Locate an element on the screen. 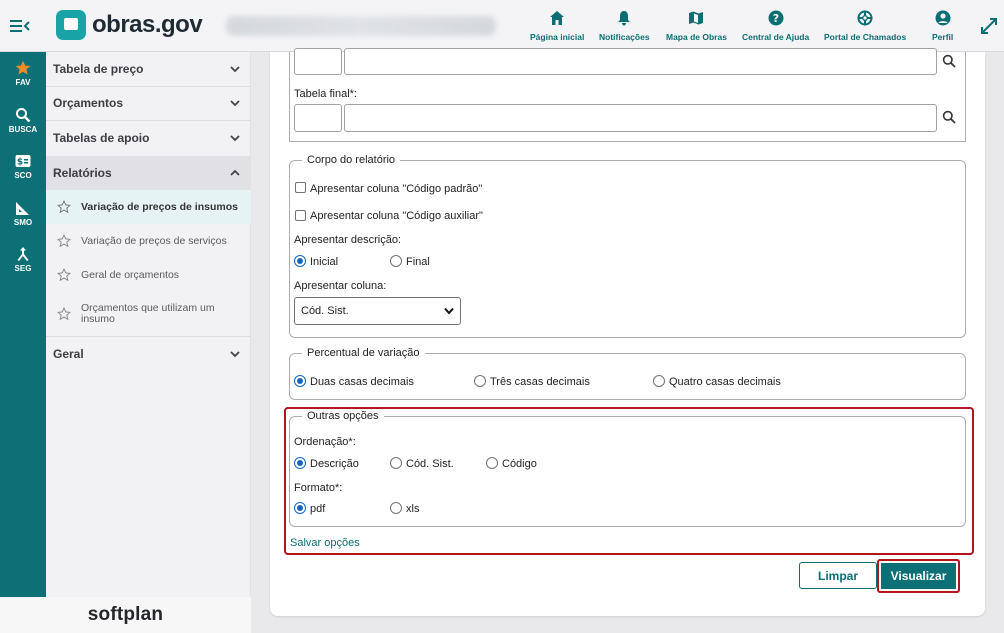  descricao-final-radio is located at coordinates (396, 261).